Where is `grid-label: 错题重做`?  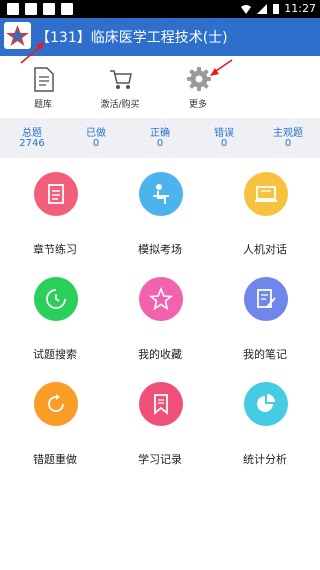
grid-label: 错题重做 is located at coordinates (55, 459).